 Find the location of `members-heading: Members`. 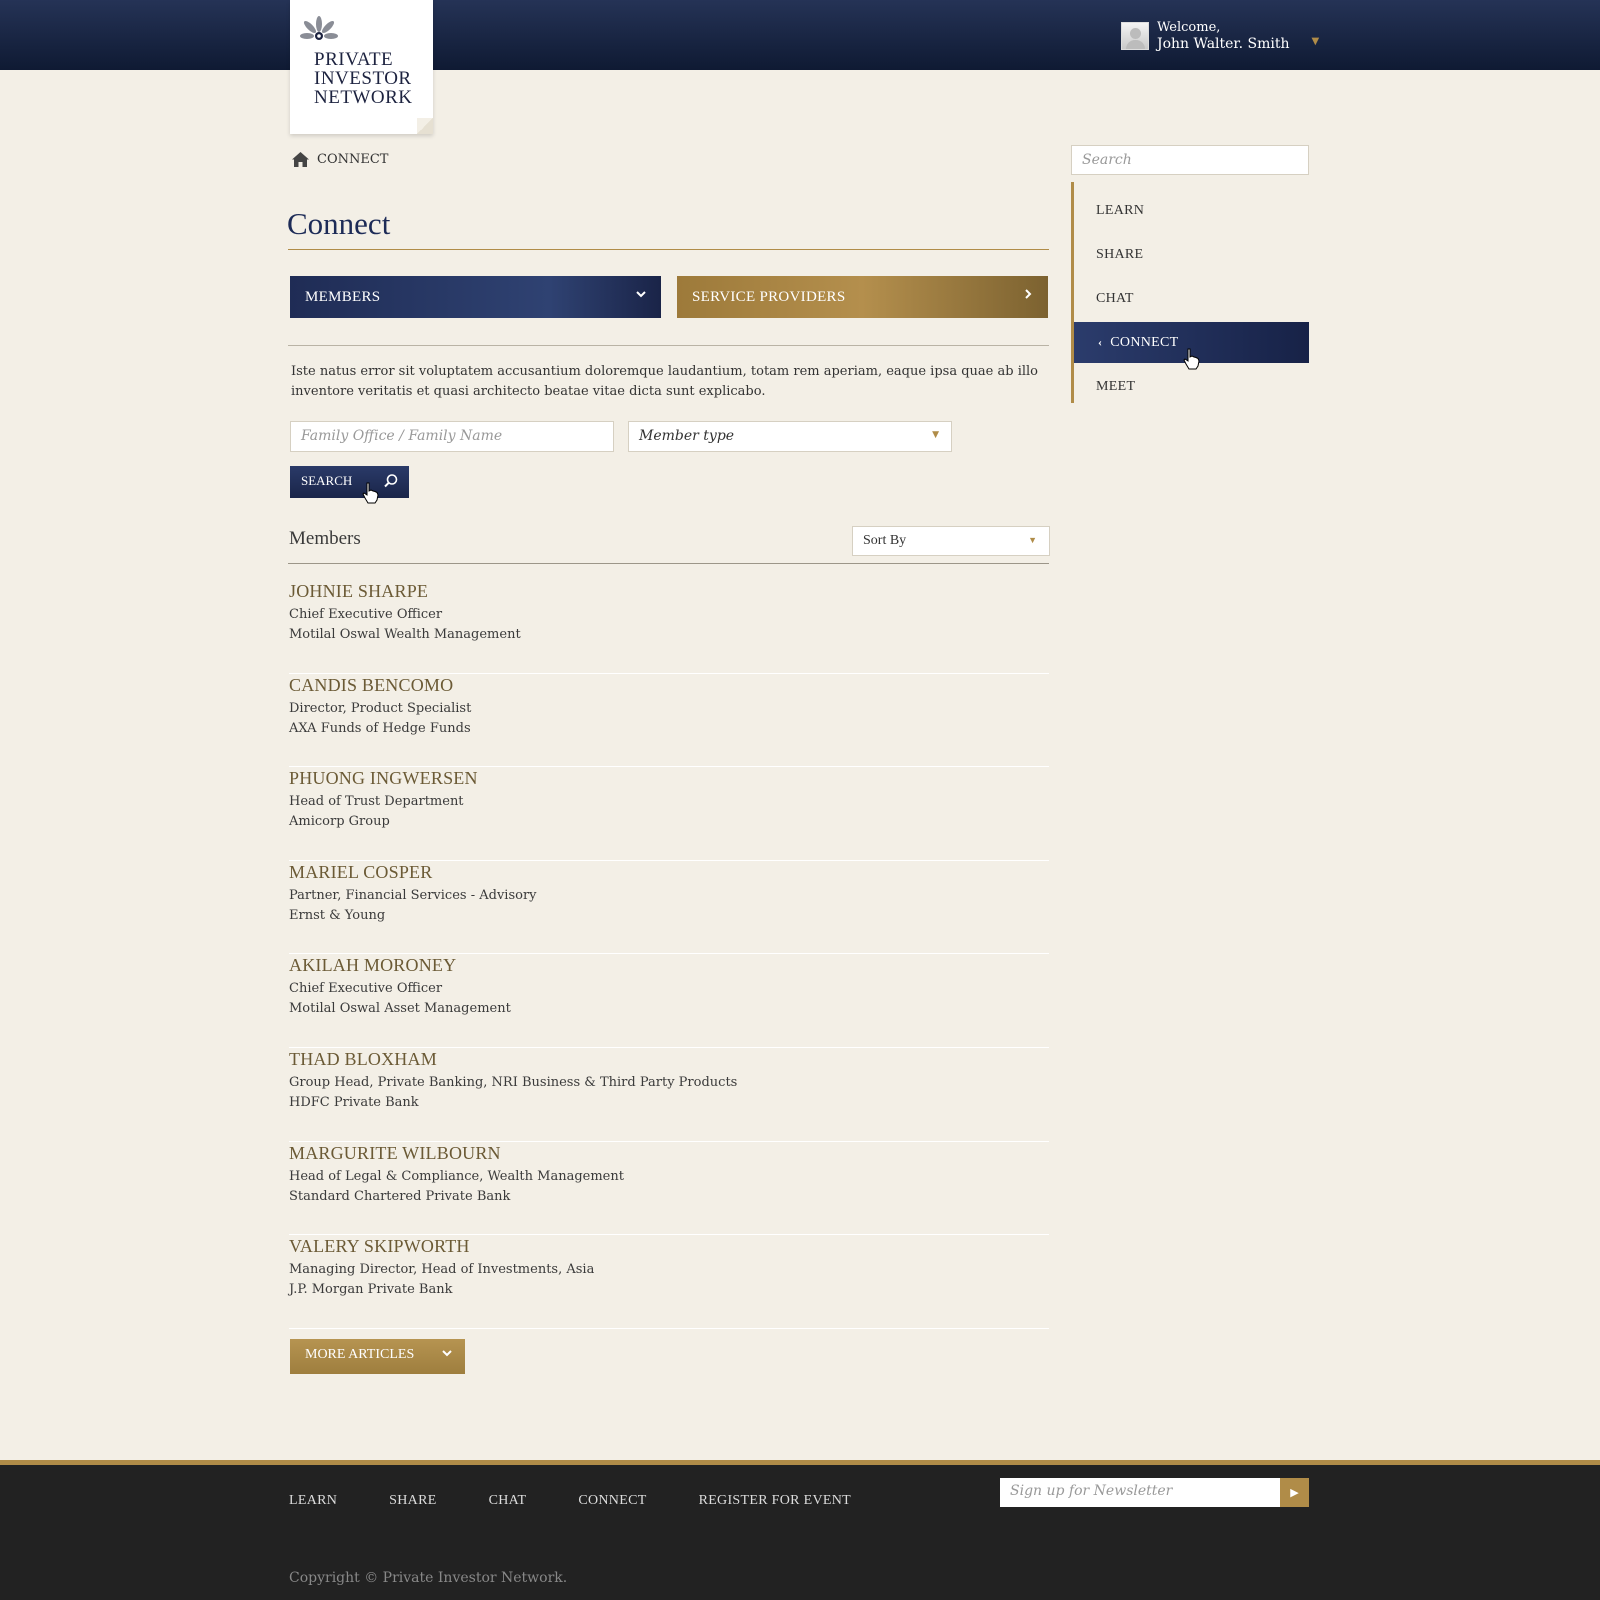

members-heading: Members is located at coordinates (325, 538).